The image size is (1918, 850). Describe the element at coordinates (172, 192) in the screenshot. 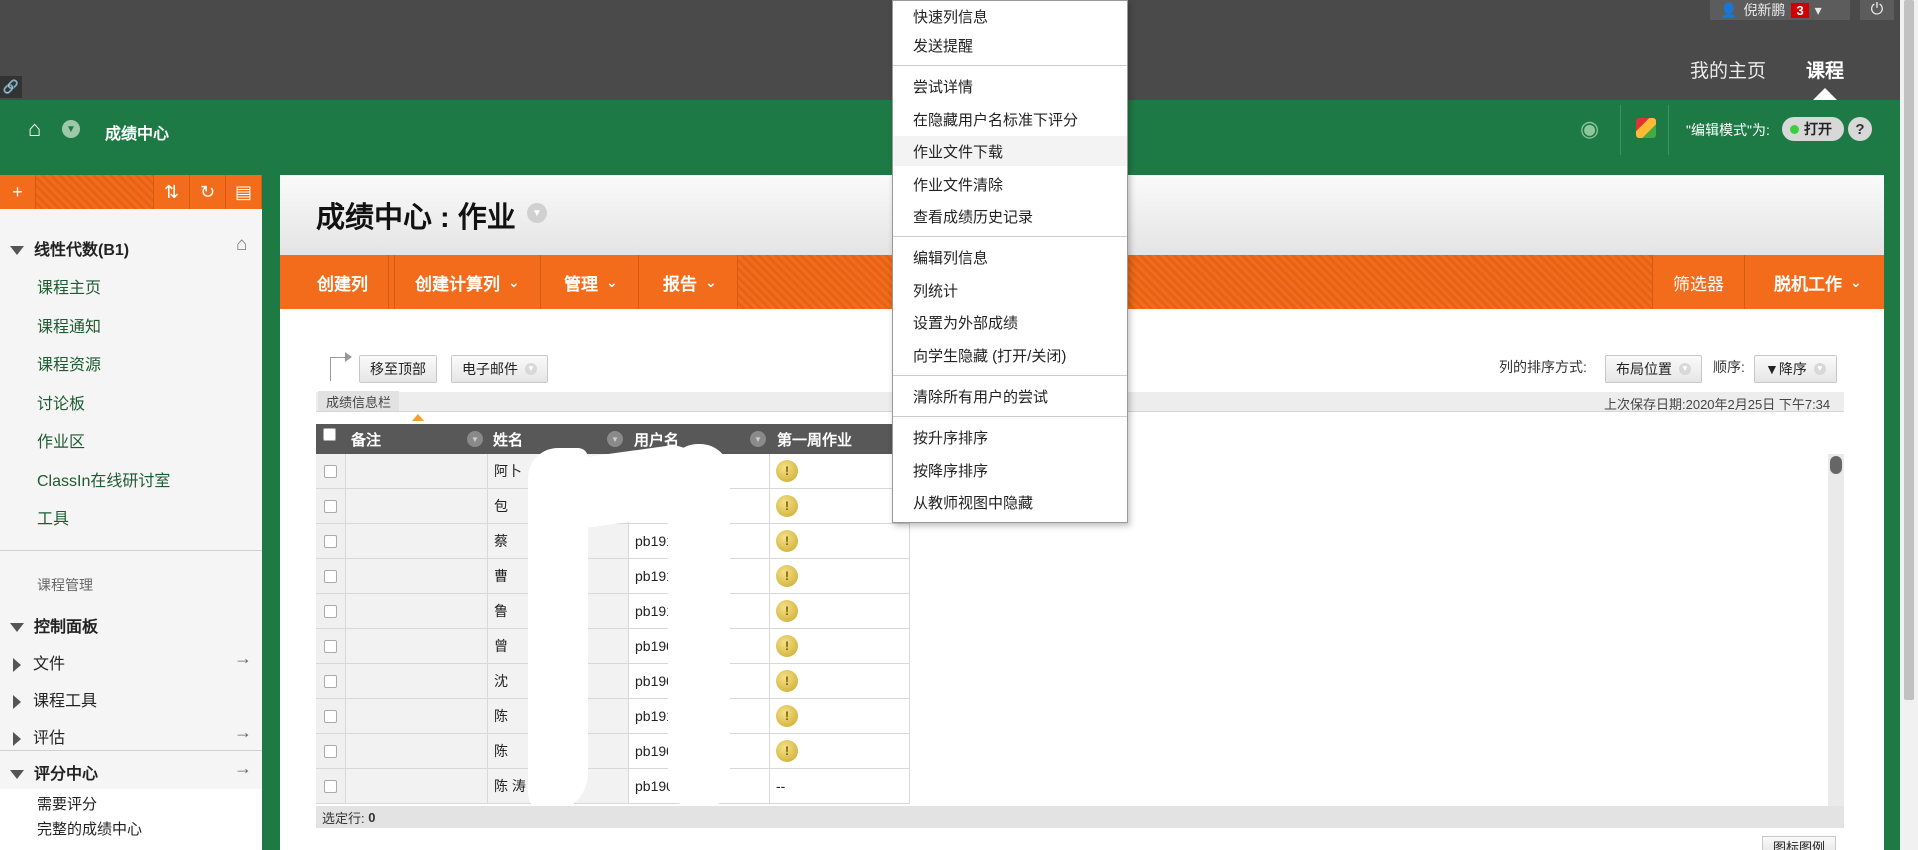

I see `reorder-icon: ⇅` at that location.